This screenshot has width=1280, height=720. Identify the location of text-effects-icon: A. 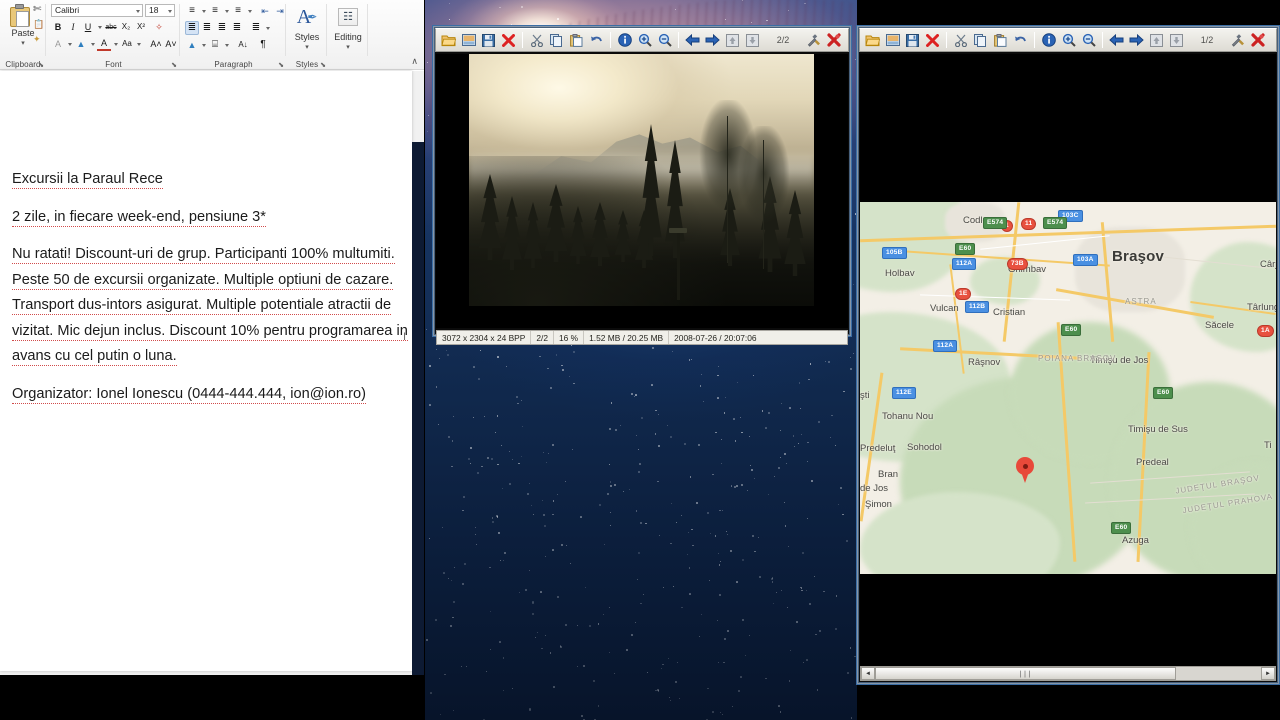
(58, 44).